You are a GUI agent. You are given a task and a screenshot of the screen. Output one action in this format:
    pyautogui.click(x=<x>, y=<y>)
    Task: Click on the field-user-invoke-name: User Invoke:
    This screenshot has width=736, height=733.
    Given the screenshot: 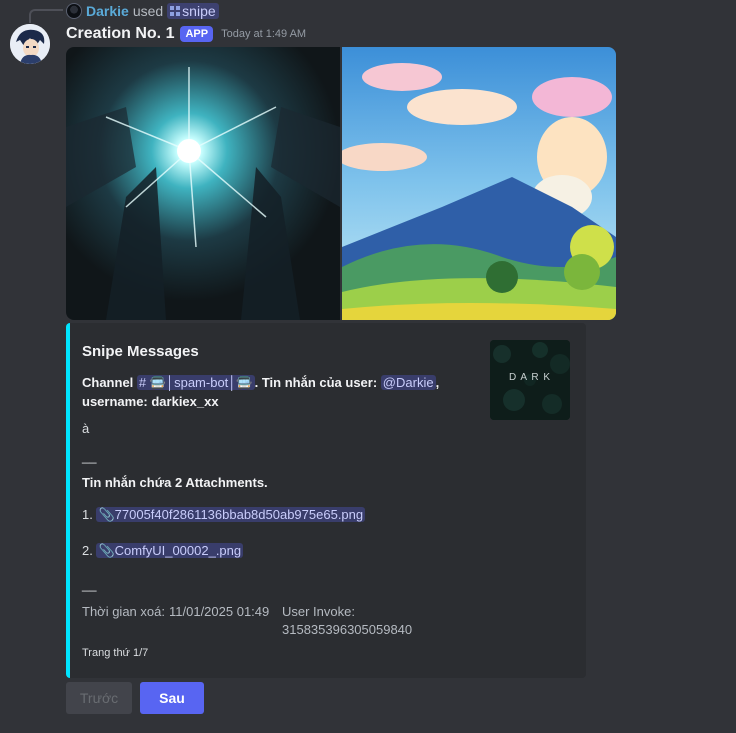 What is the action you would take?
    pyautogui.click(x=318, y=611)
    